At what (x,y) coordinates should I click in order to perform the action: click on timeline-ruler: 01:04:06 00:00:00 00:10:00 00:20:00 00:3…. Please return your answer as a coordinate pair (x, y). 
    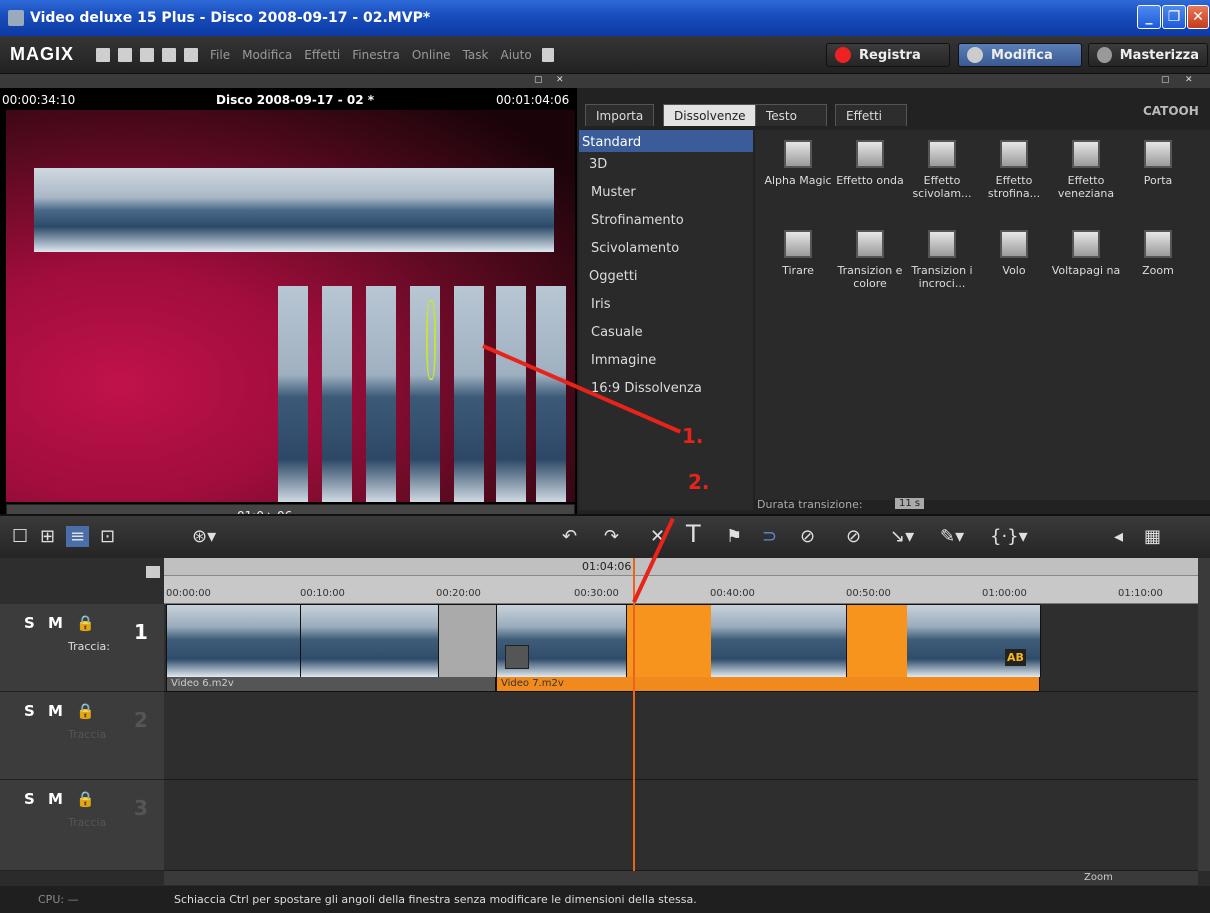
    Looking at the image, I should click on (681, 581).